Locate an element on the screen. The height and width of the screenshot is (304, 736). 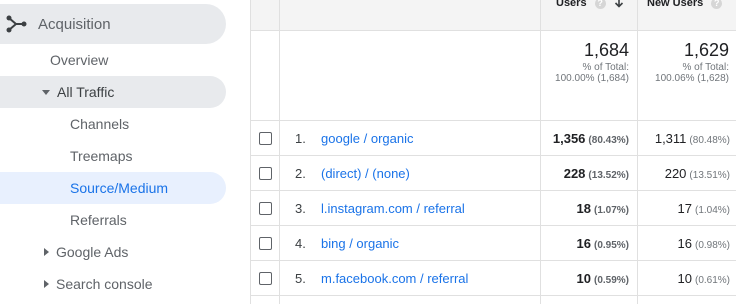
new-users-total-pct-value: 100.06% (1,628) is located at coordinates (692, 78).